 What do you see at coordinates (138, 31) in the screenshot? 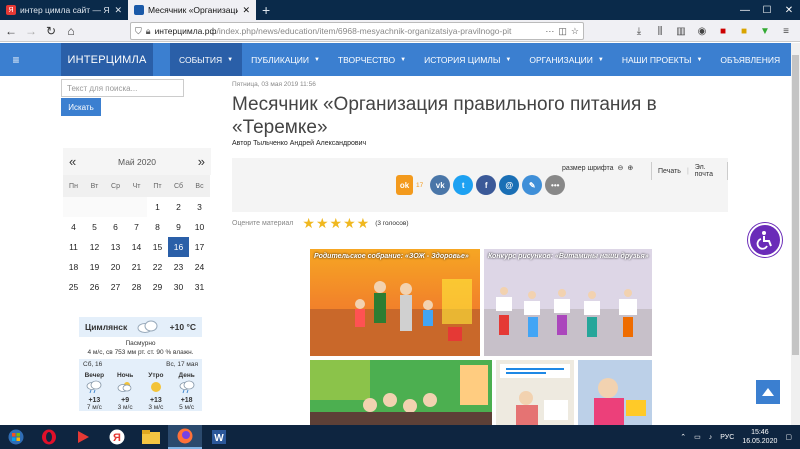
I see `shield-icon: ⛉` at bounding box center [138, 31].